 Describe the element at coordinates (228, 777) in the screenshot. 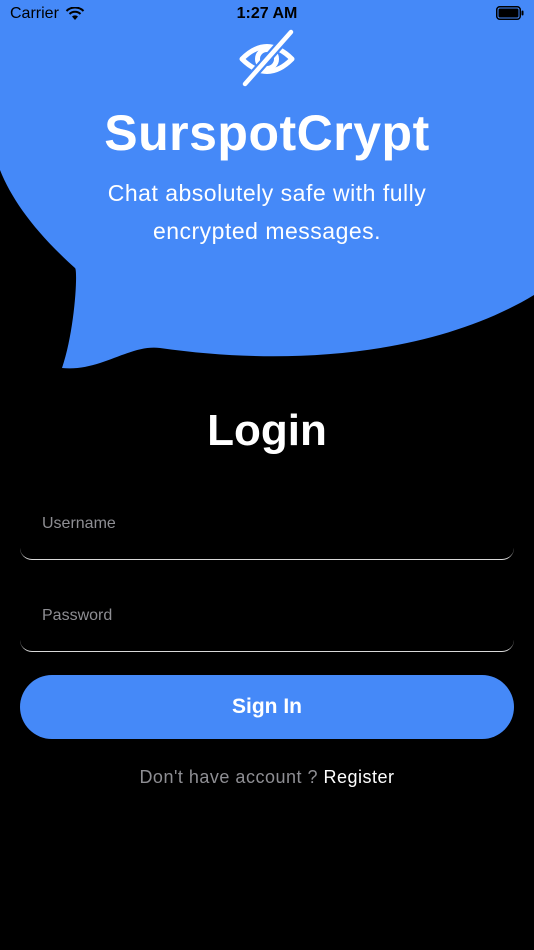

I see `no-account-prompt: Don't have account ?` at that location.